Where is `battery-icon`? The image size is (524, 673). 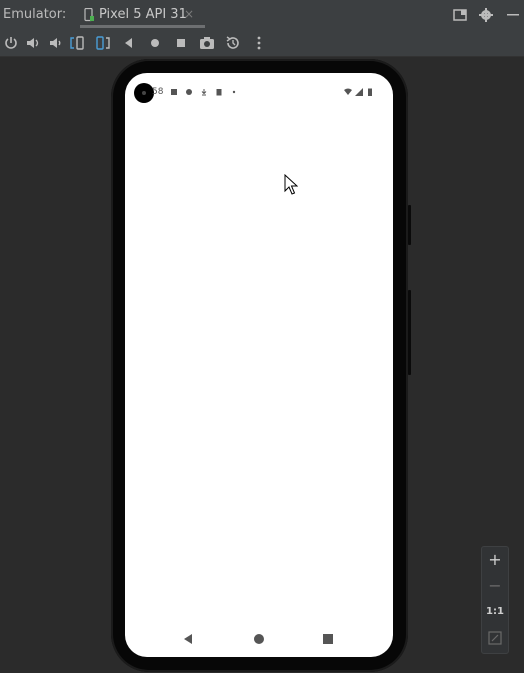 battery-icon is located at coordinates (370, 92).